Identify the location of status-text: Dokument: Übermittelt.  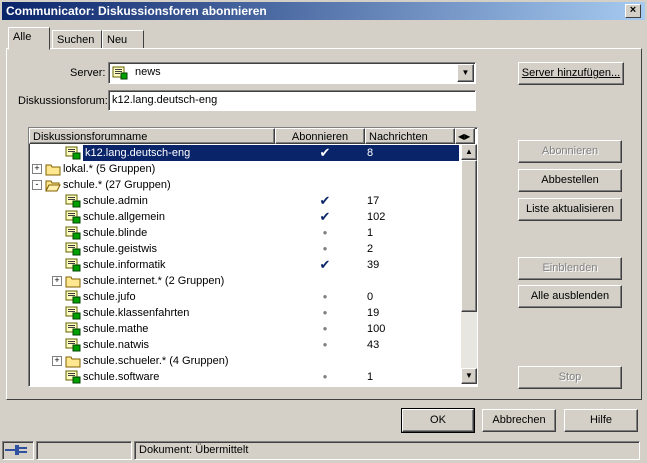
(387, 450).